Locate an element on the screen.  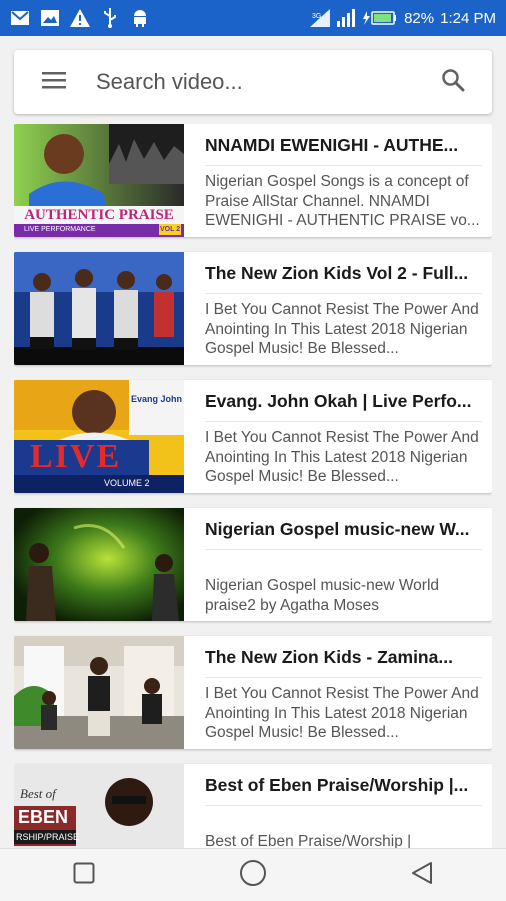
signal-icon is located at coordinates (346, 18).